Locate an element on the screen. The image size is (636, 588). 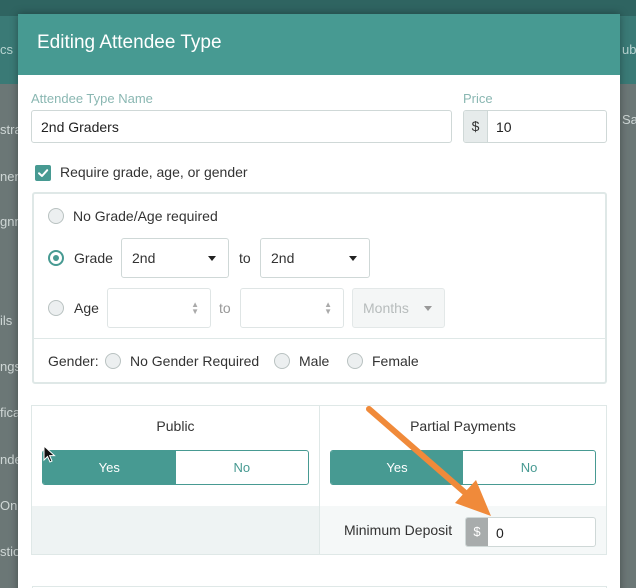
require-checkbox is located at coordinates (43, 173).